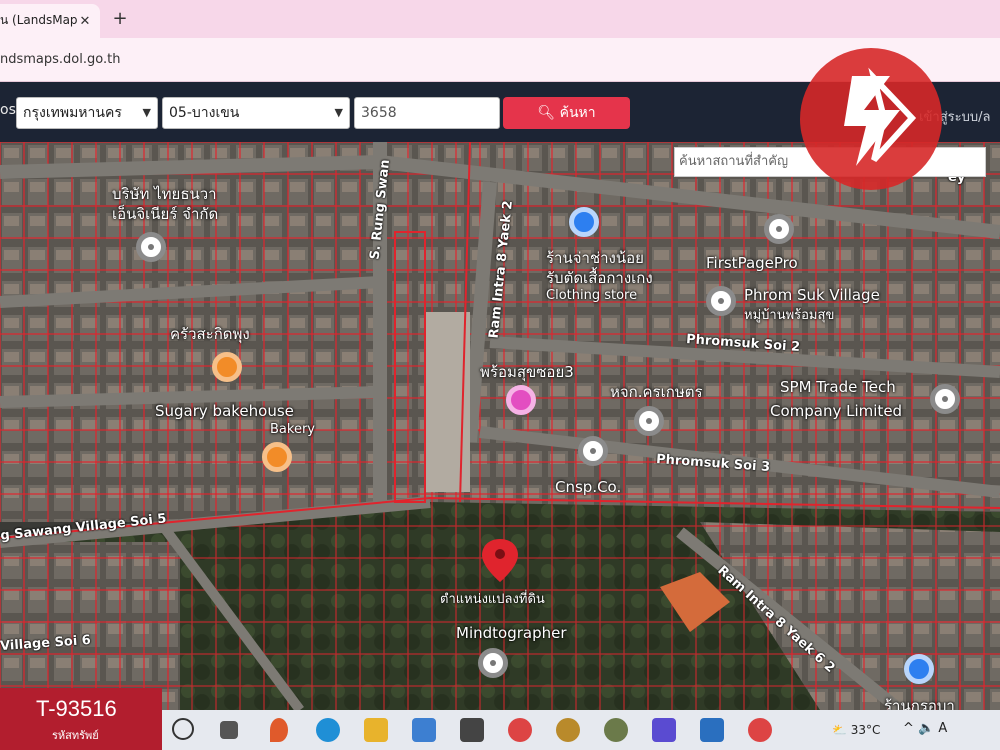 This screenshot has width=1000, height=750. What do you see at coordinates (39, 20) in the screenshot?
I see `tab-title: น (LandsMap` at bounding box center [39, 20].